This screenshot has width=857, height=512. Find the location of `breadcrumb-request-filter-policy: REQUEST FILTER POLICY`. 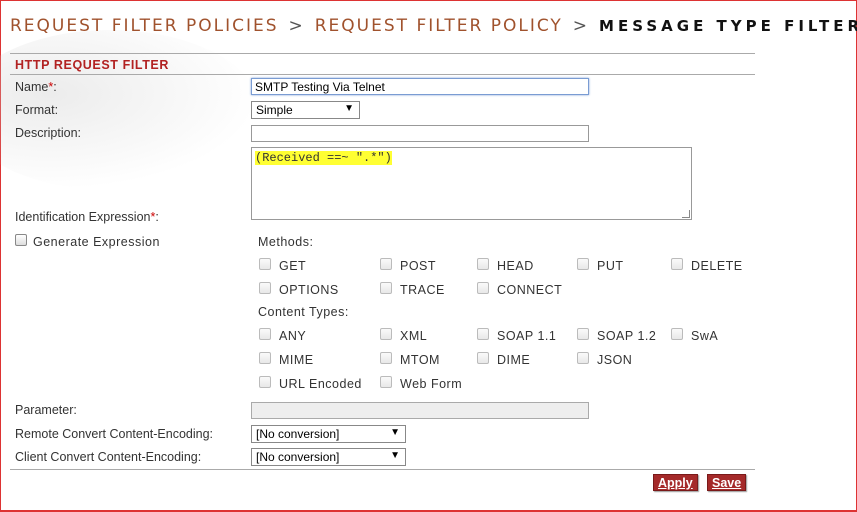

breadcrumb-request-filter-policy: REQUEST FILTER POLICY is located at coordinates (439, 26).